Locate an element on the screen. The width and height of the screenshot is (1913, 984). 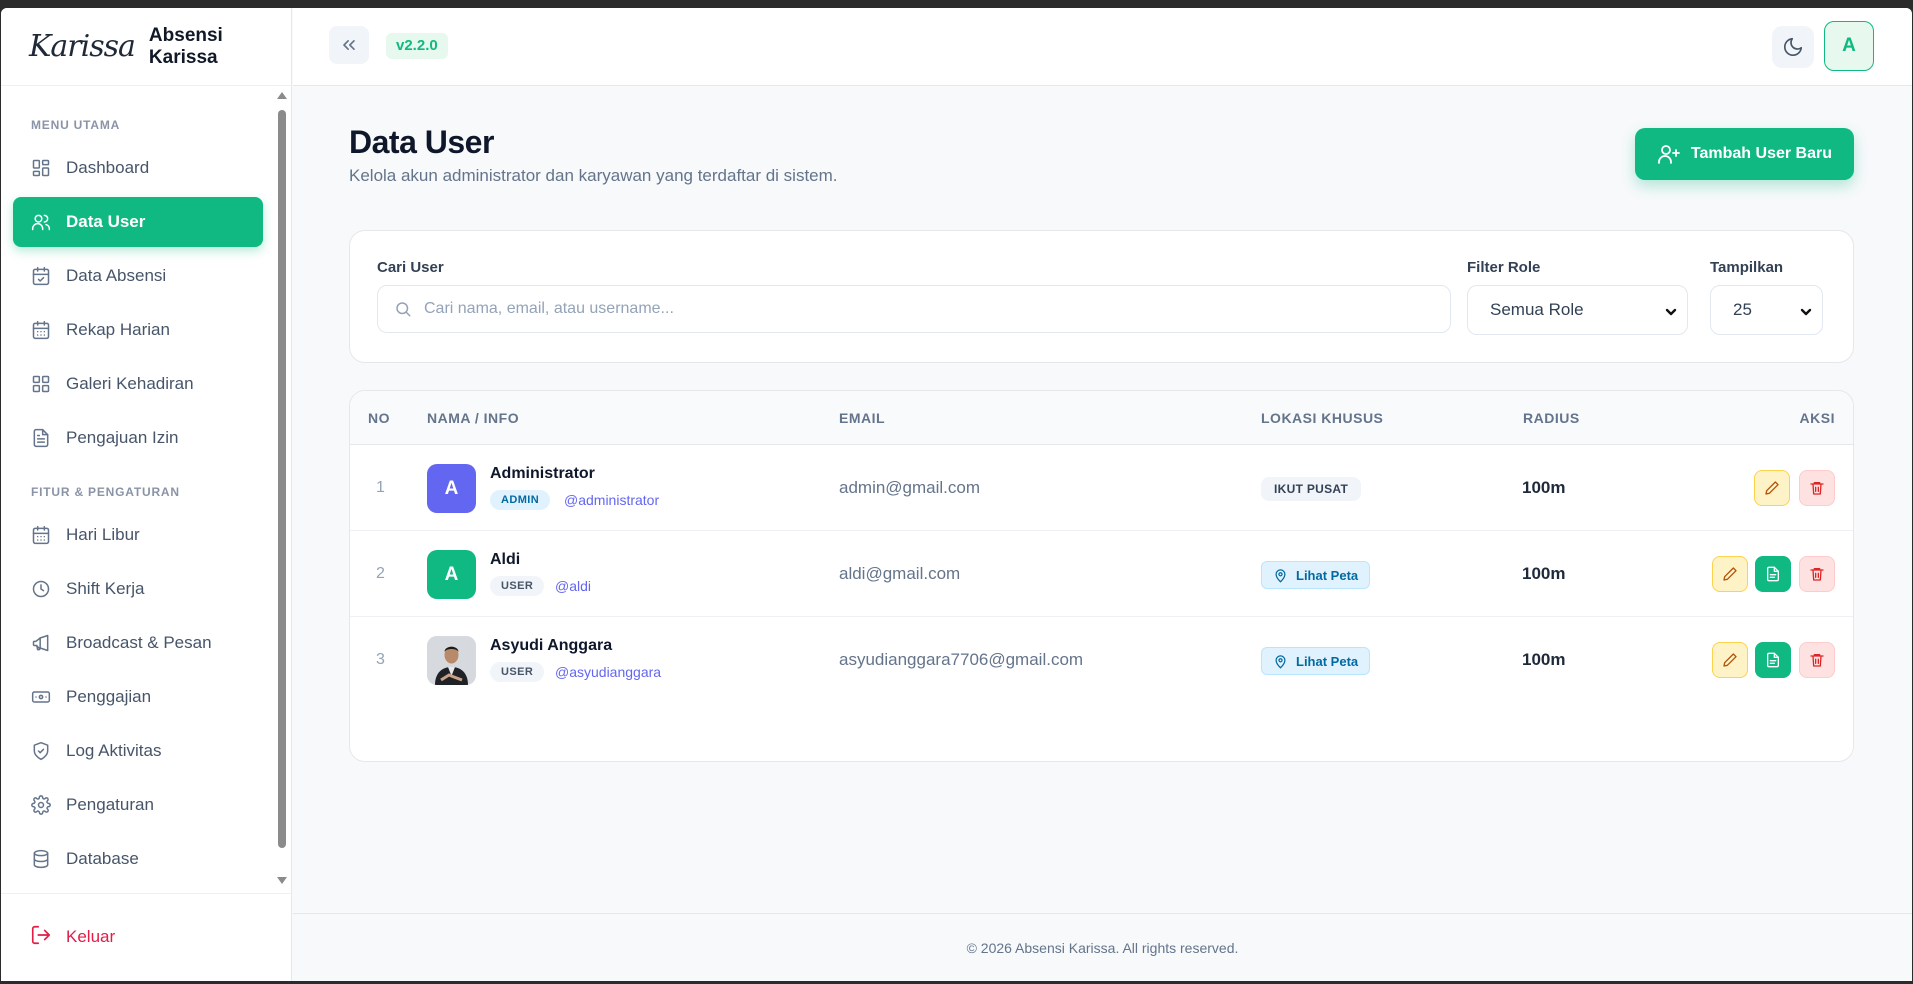
user-email: aldi@gmail.com is located at coordinates (900, 573).